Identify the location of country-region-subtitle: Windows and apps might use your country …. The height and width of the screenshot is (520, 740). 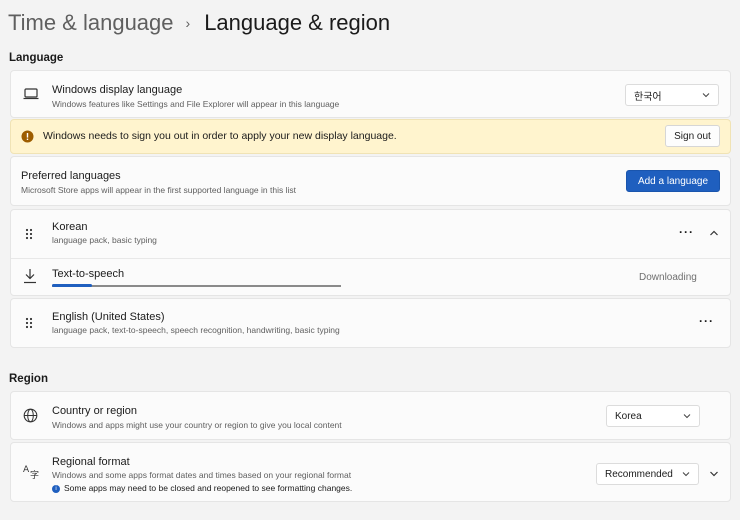
(197, 425).